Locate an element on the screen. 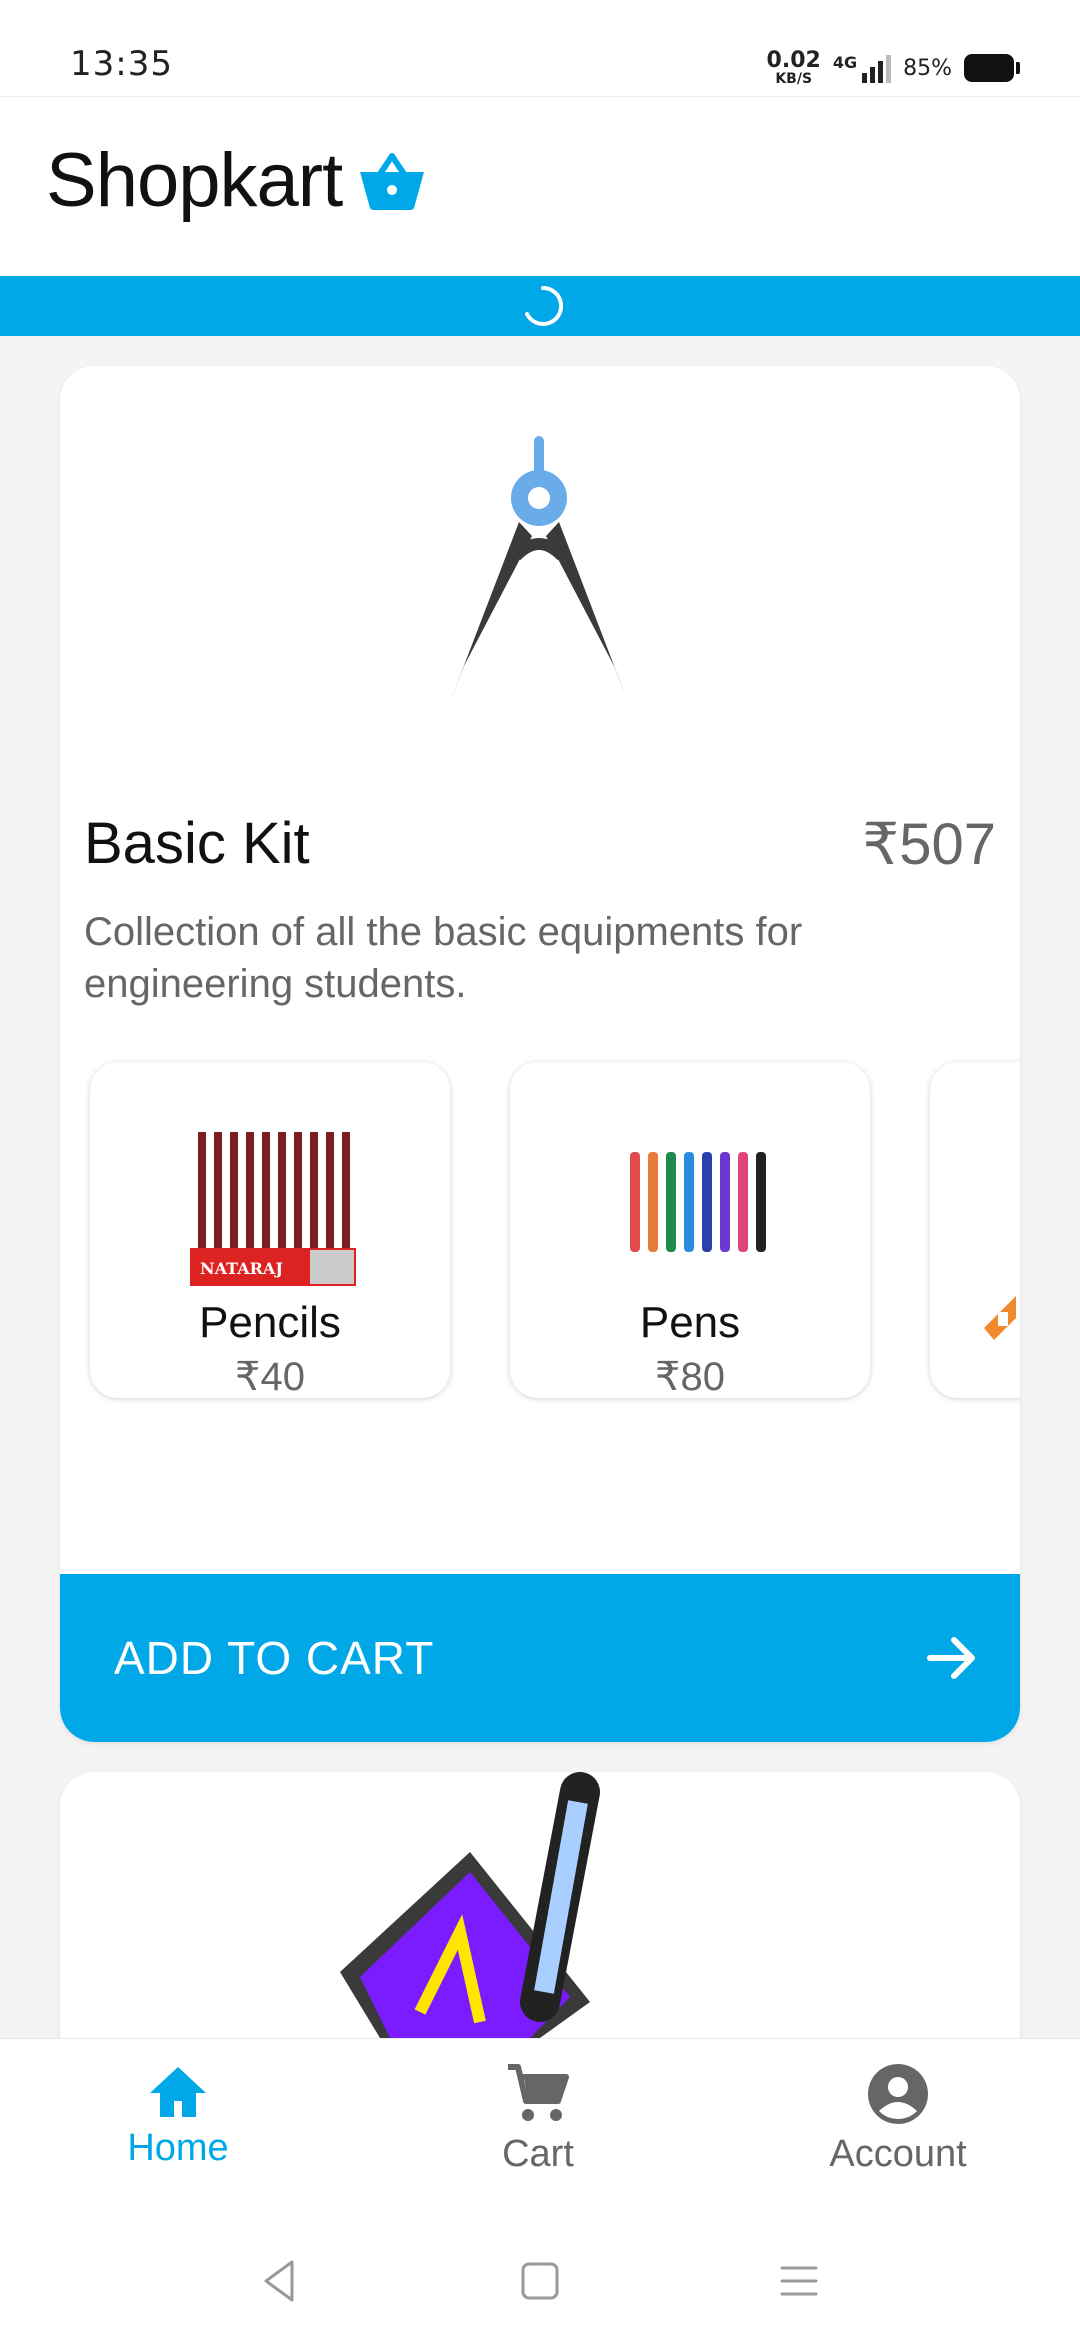  battery-percent: 85% is located at coordinates (927, 68).